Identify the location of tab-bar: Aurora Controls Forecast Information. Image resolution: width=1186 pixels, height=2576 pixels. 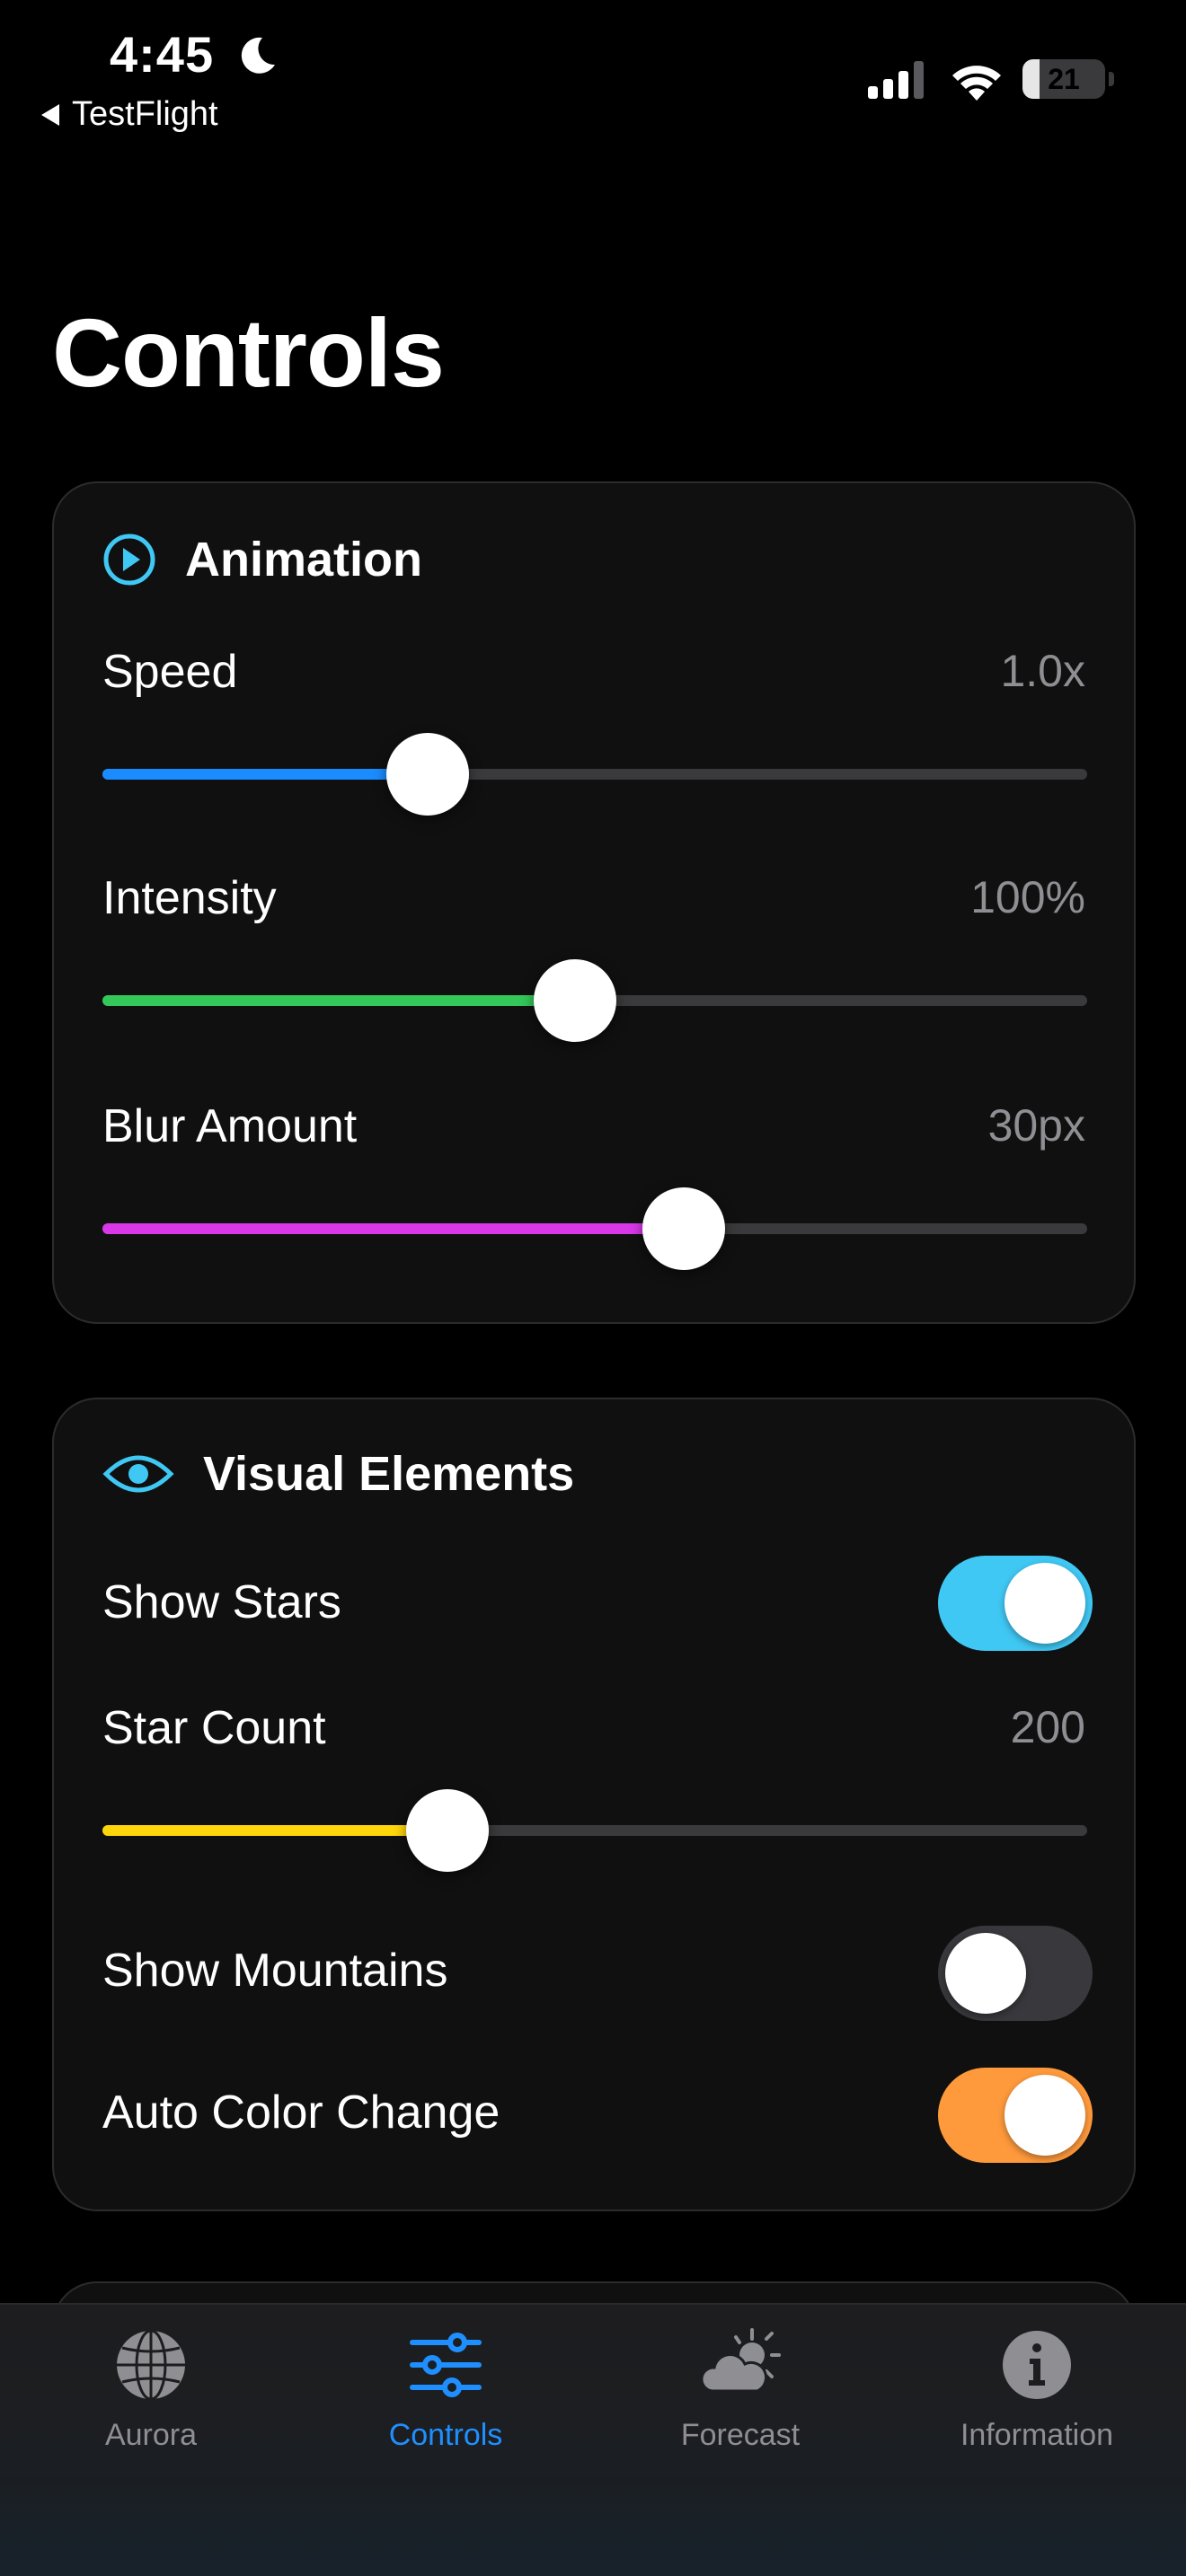
(593, 2439).